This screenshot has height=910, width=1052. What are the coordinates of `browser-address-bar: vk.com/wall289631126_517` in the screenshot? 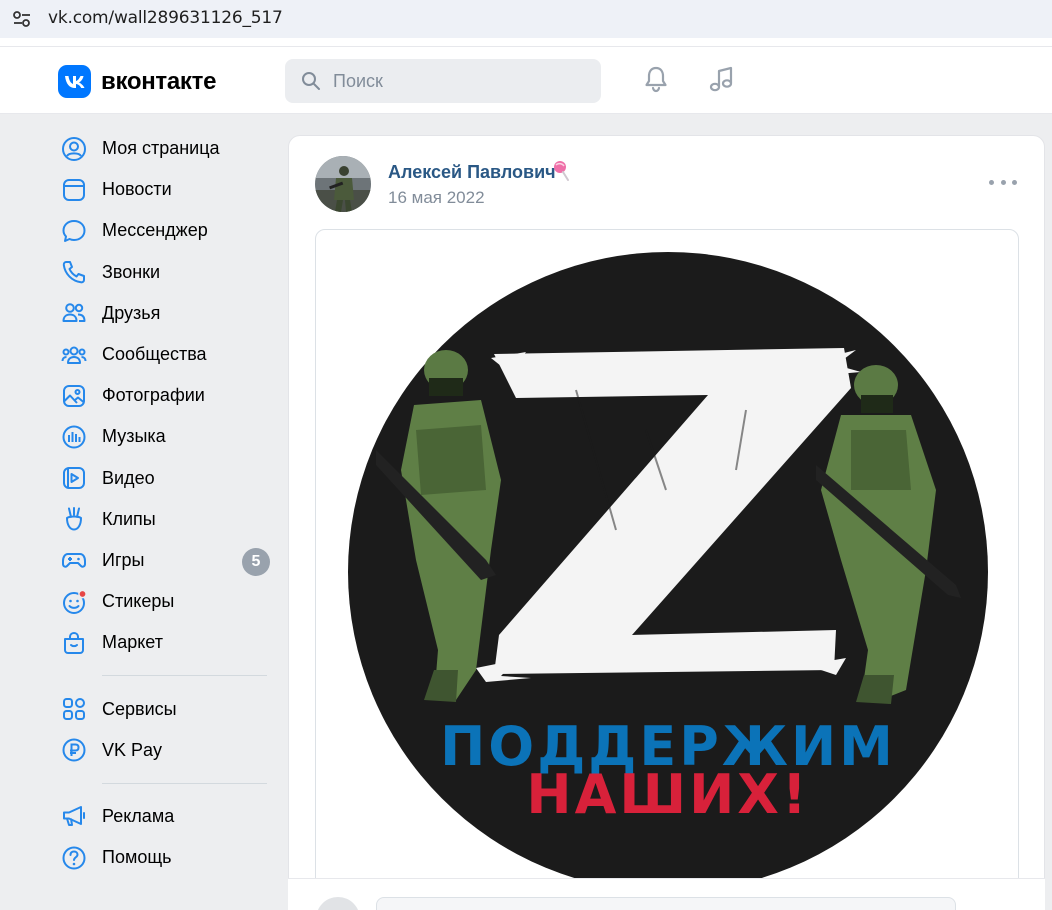 It's located at (526, 23).